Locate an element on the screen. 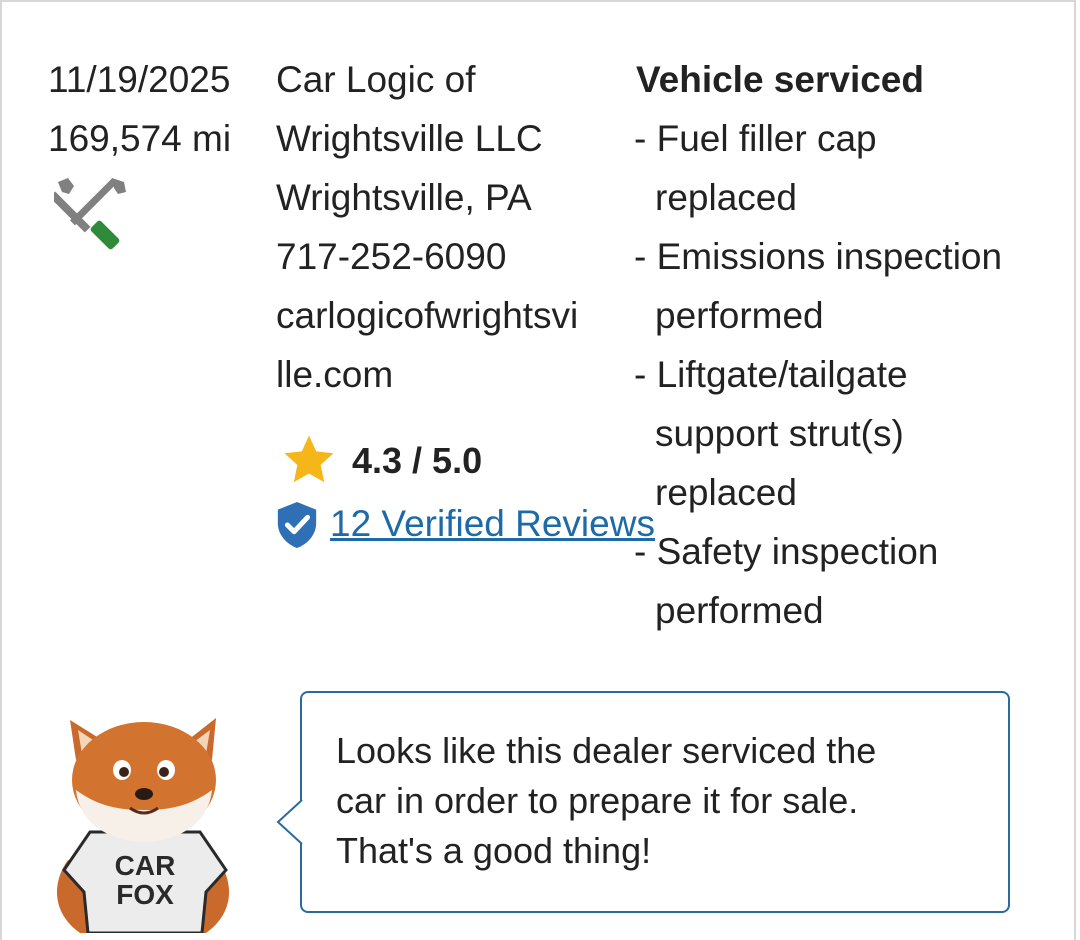 This screenshot has height=940, width=1080. star-icon is located at coordinates (309, 459).